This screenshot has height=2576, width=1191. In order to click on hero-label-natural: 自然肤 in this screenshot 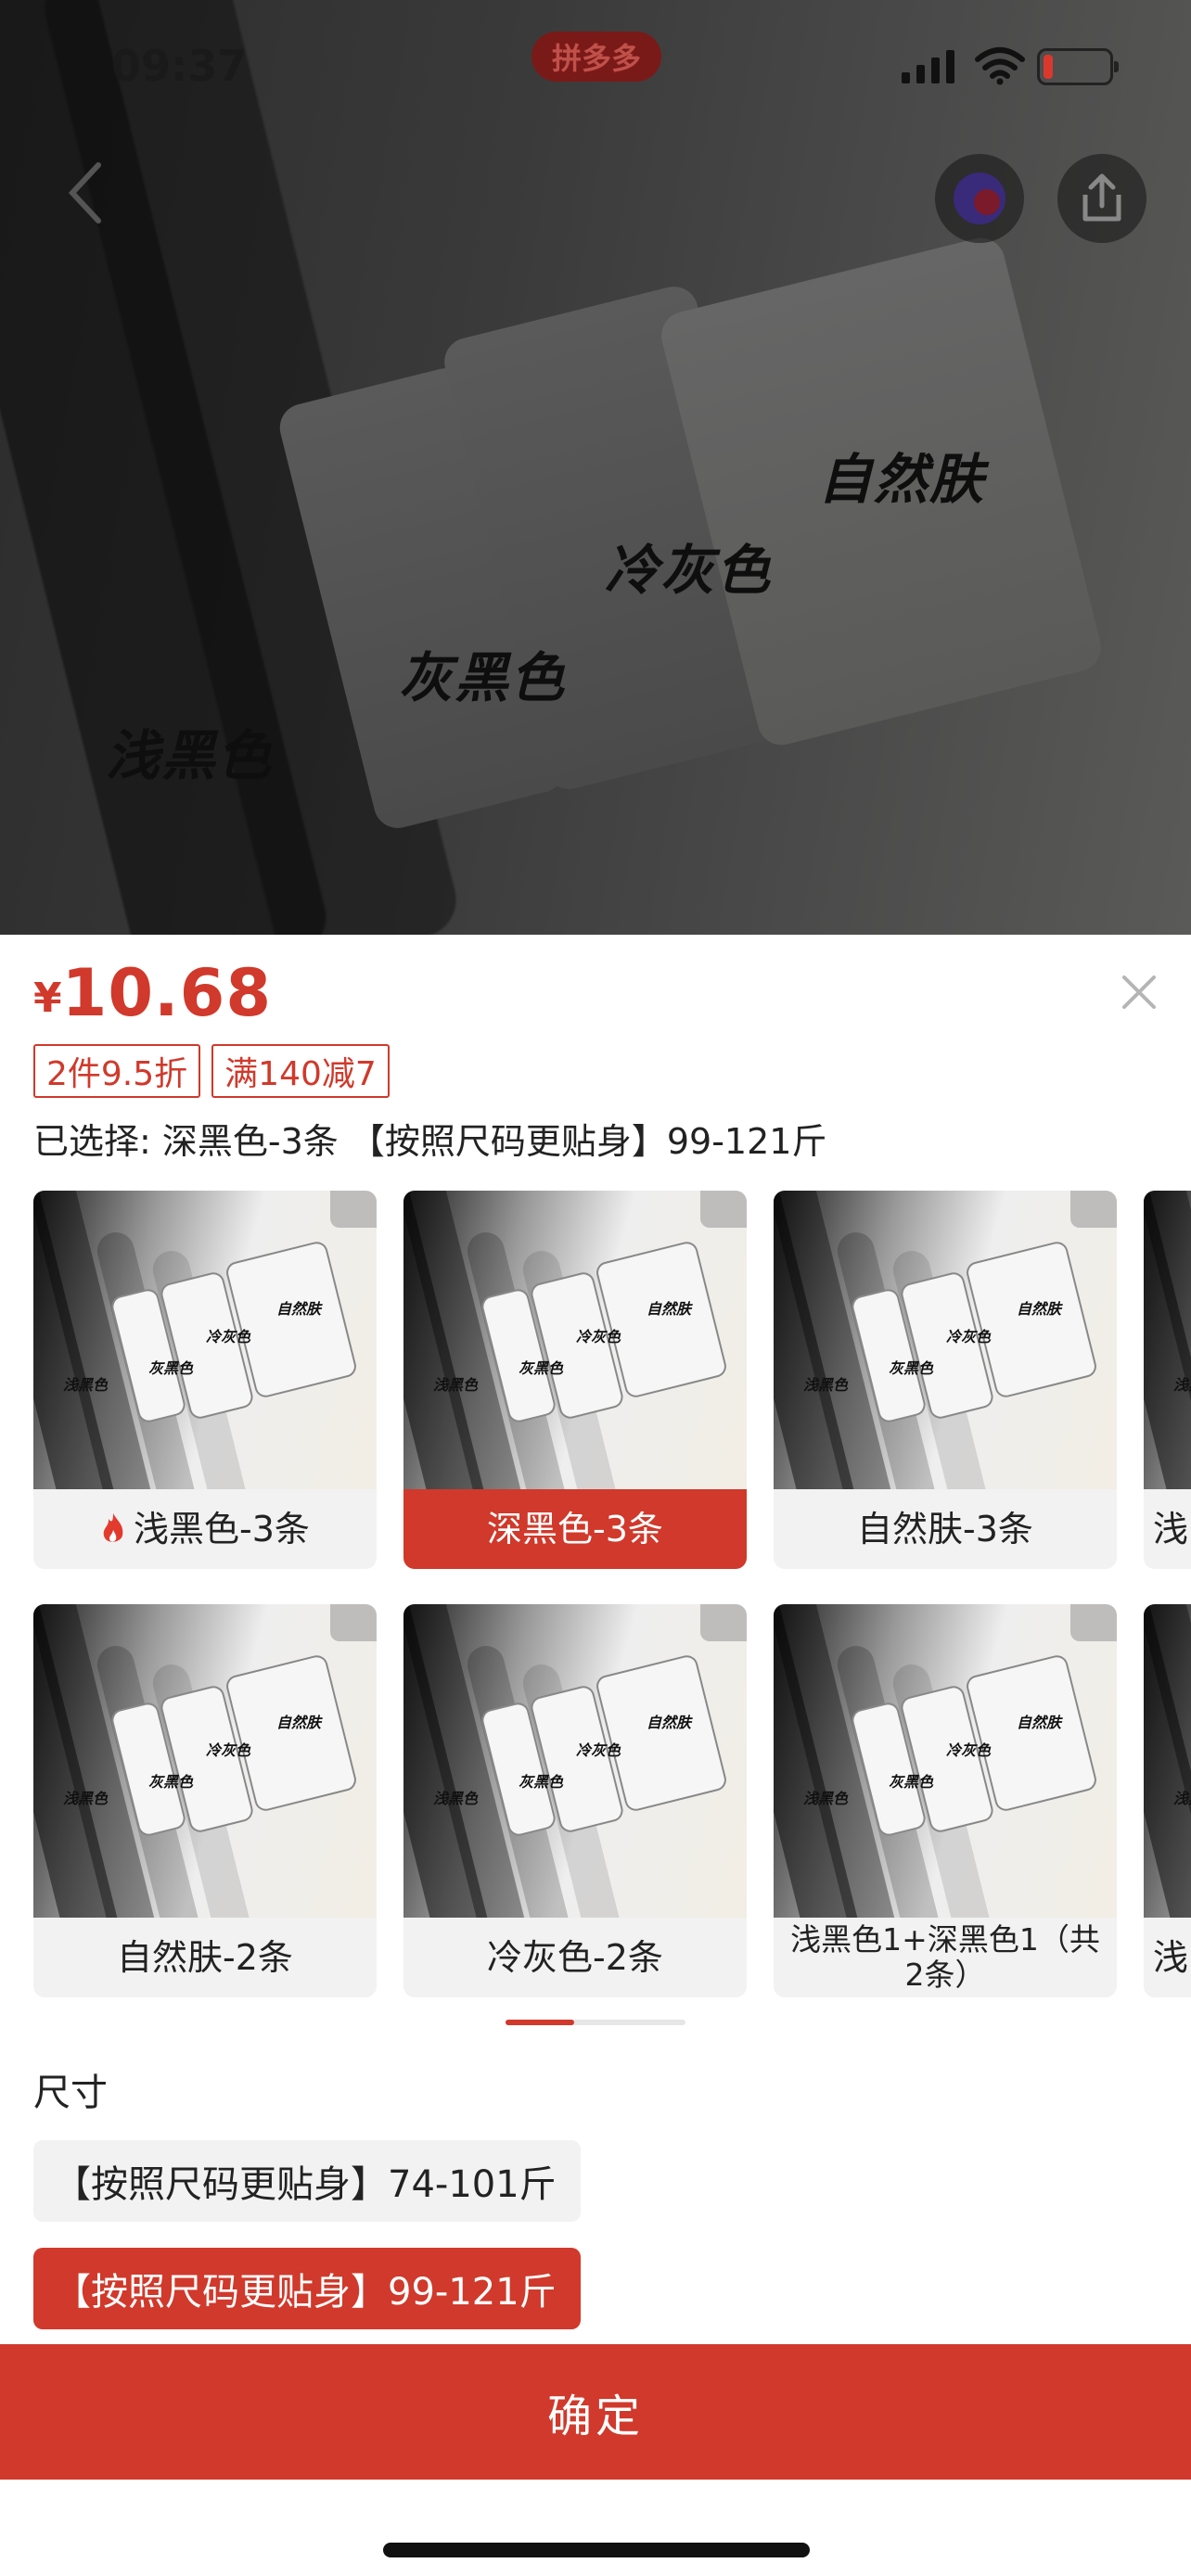, I will do `click(902, 479)`.